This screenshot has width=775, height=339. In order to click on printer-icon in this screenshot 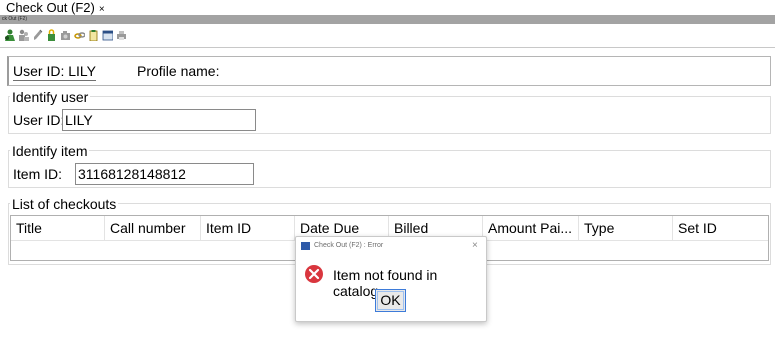, I will do `click(121, 35)`.